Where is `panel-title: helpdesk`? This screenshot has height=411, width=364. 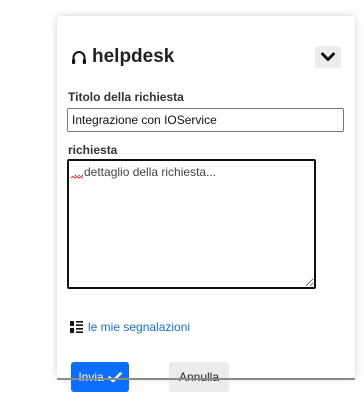
panel-title: helpdesk is located at coordinates (133, 56).